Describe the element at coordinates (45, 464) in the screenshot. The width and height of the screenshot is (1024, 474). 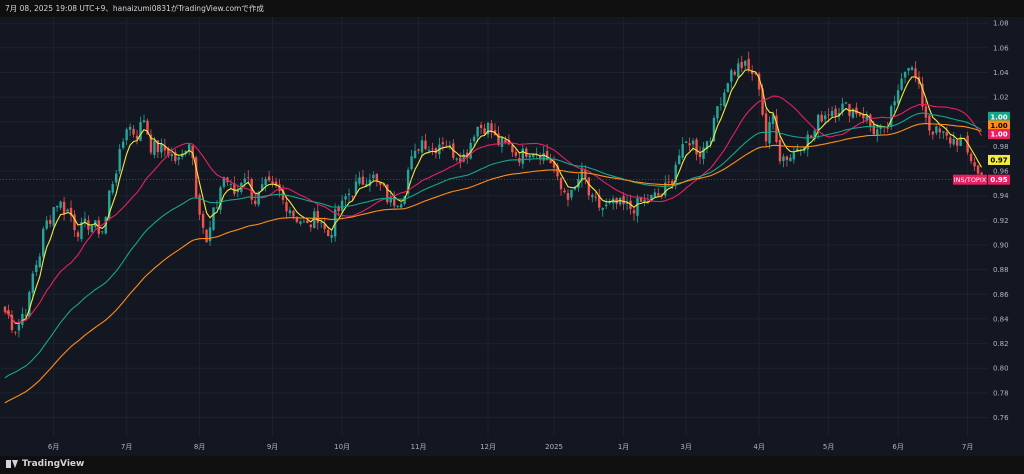
I see `tradingview-logo: TradingView` at that location.